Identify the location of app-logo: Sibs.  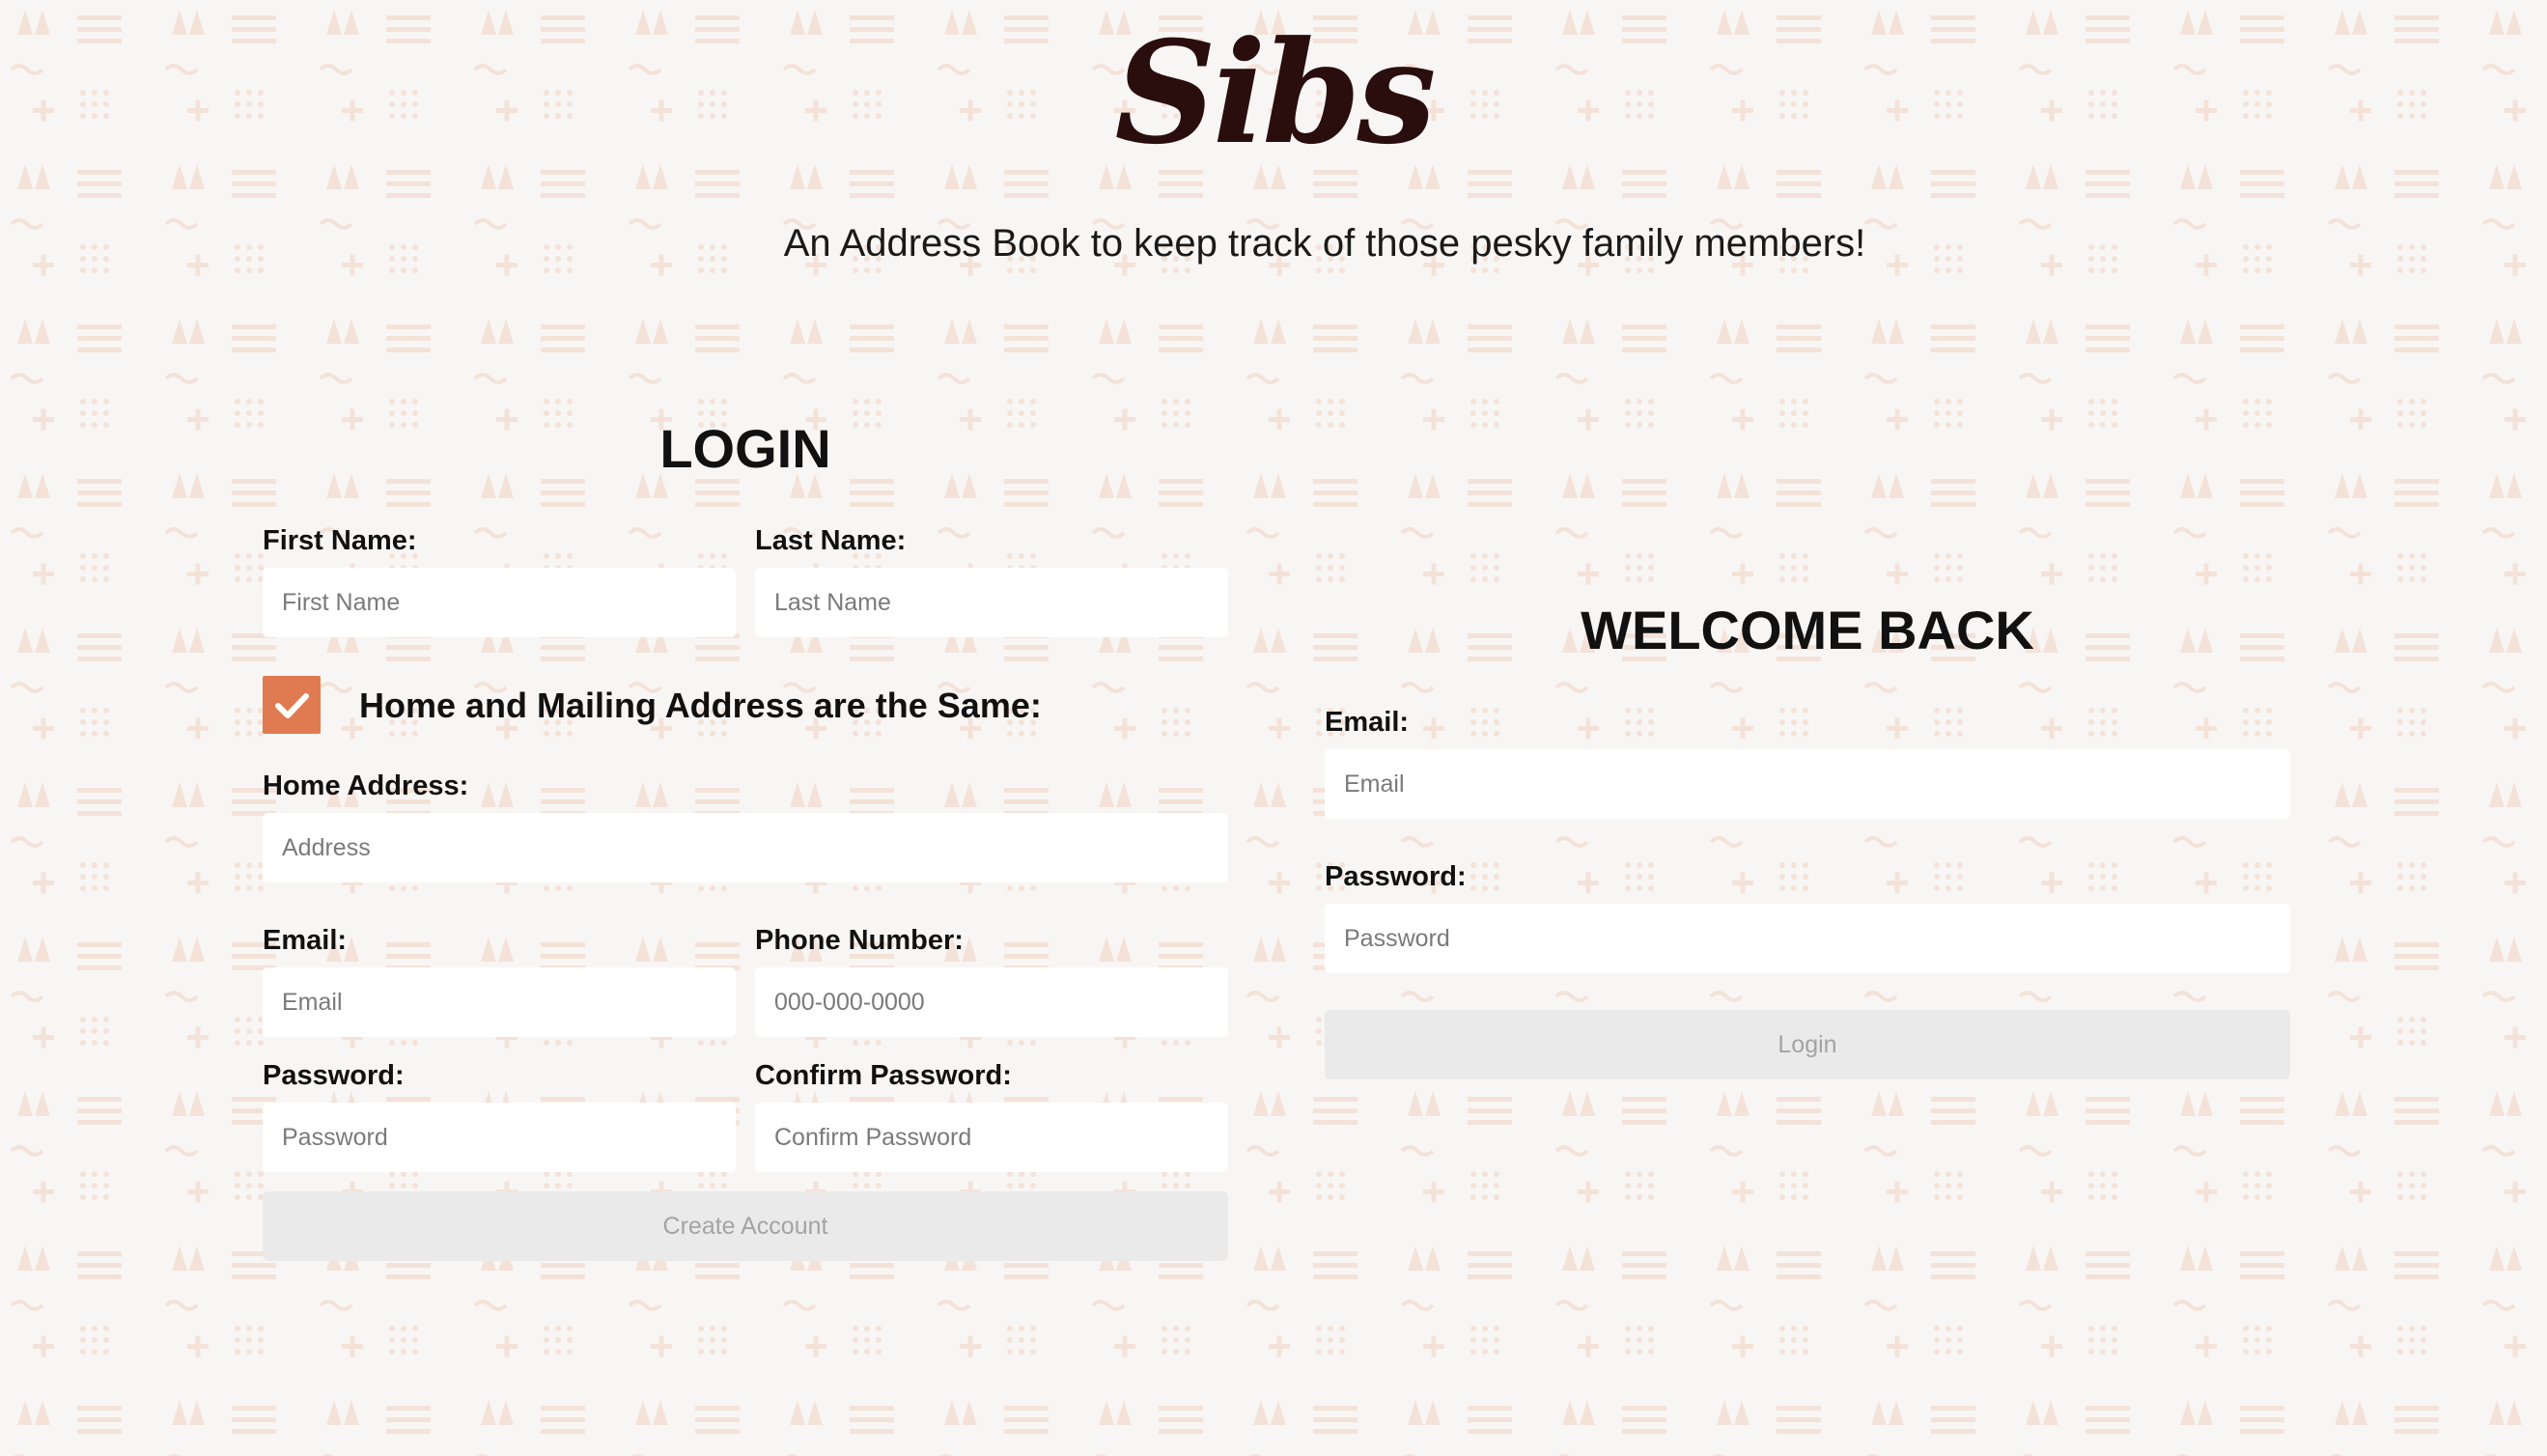
(1275, 94).